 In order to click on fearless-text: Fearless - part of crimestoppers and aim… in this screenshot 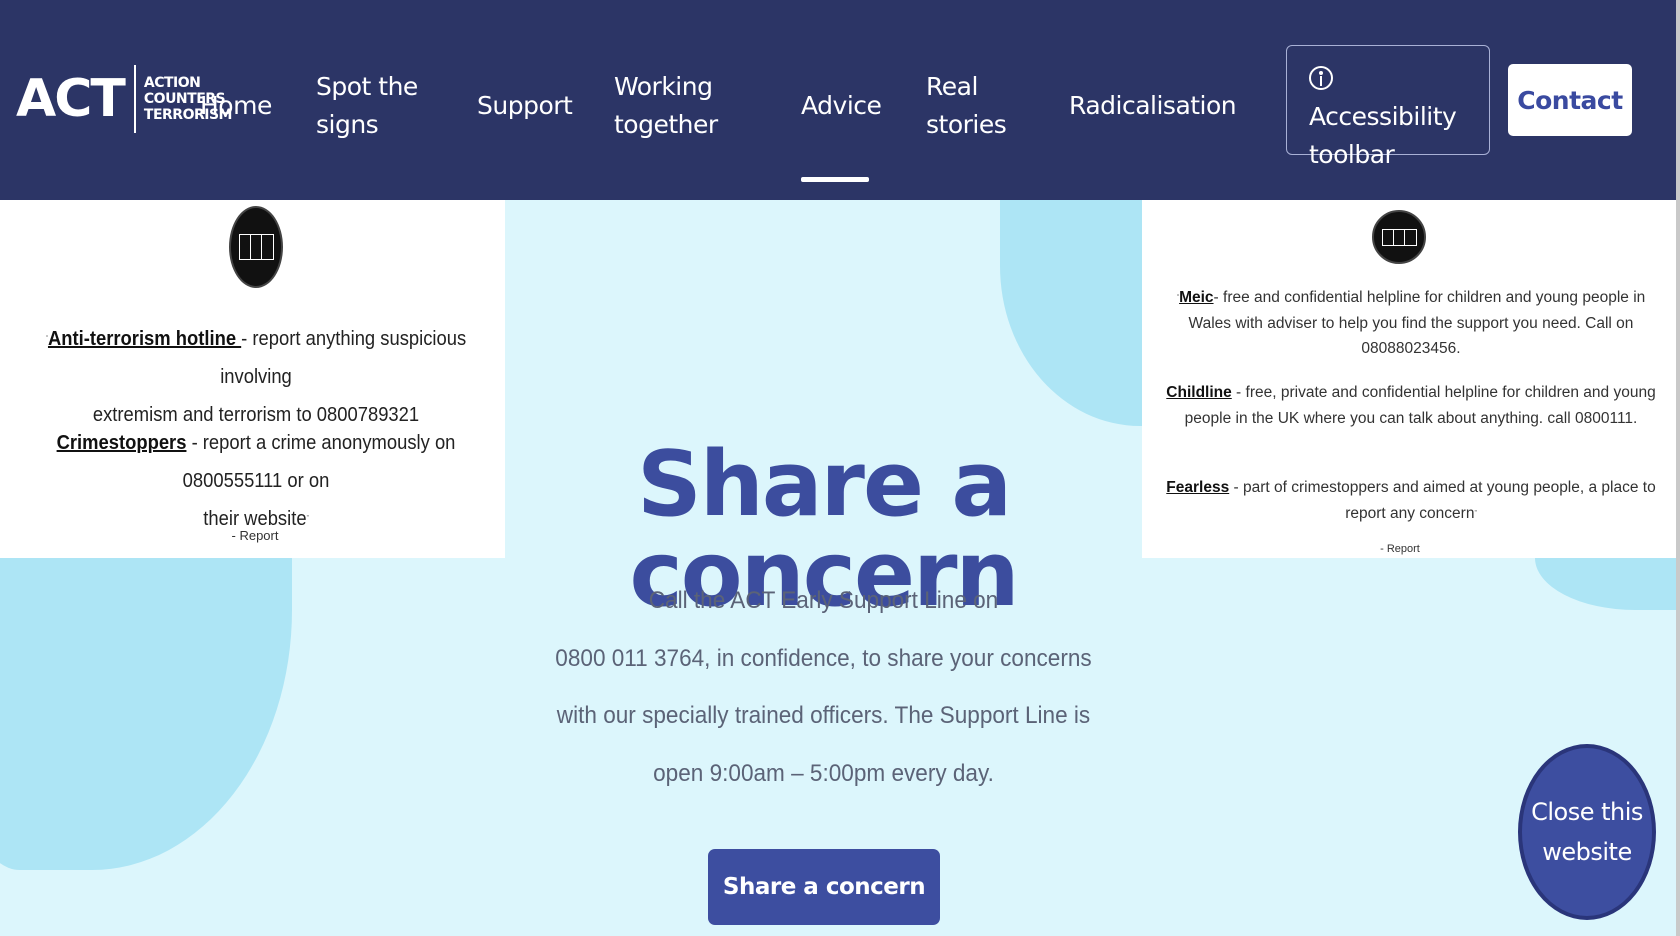, I will do `click(1411, 500)`.